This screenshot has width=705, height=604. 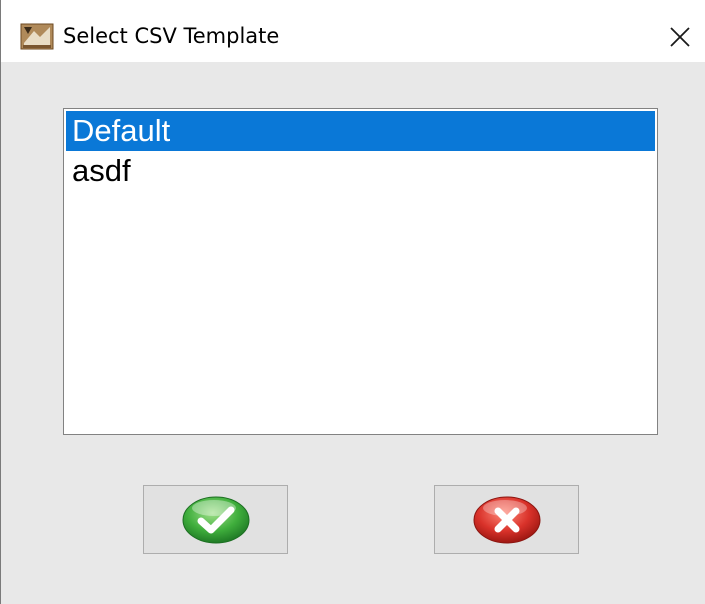 What do you see at coordinates (121, 130) in the screenshot?
I see `list-item-label: Default` at bounding box center [121, 130].